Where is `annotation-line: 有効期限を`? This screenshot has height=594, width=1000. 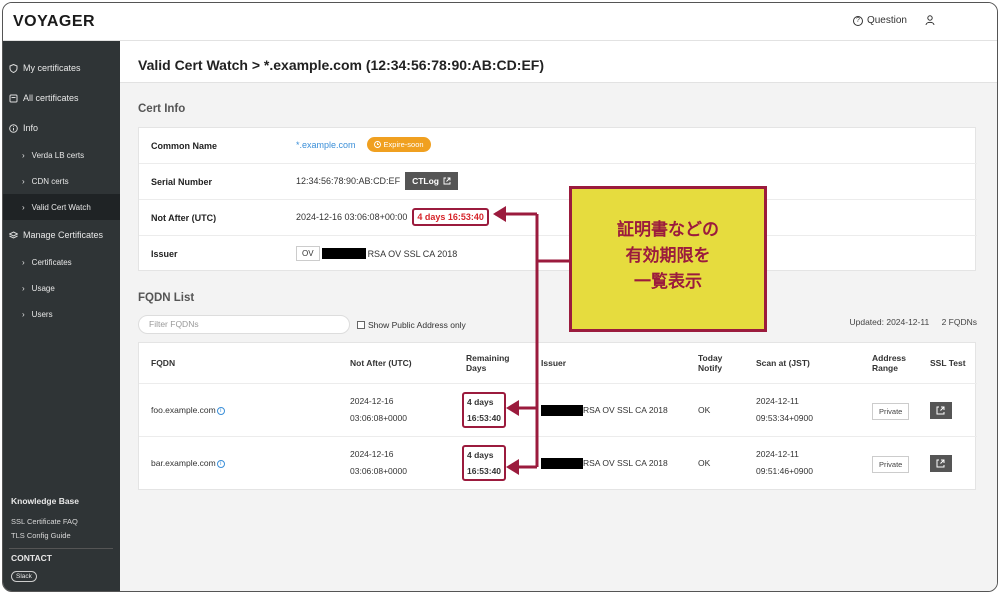 annotation-line: 有効期限を is located at coordinates (668, 255).